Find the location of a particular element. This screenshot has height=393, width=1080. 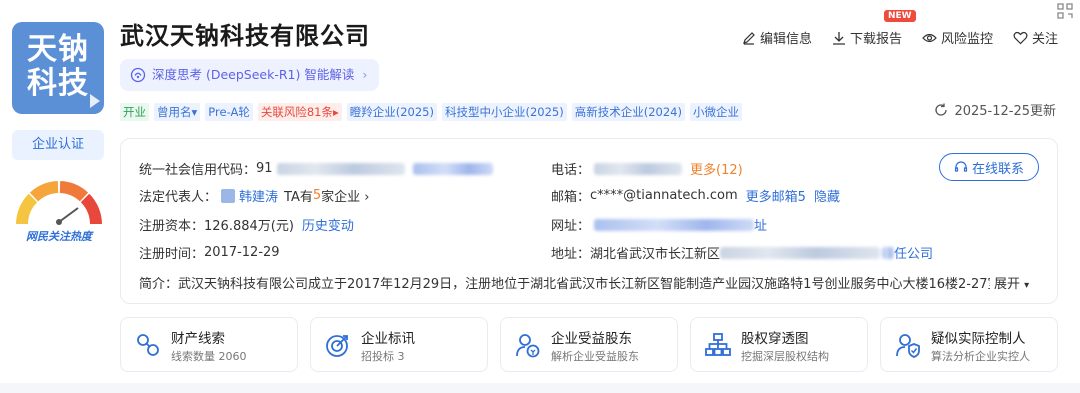

controller-card: 疑似实际控制人 算法分析企业实控人 is located at coordinates (969, 344).